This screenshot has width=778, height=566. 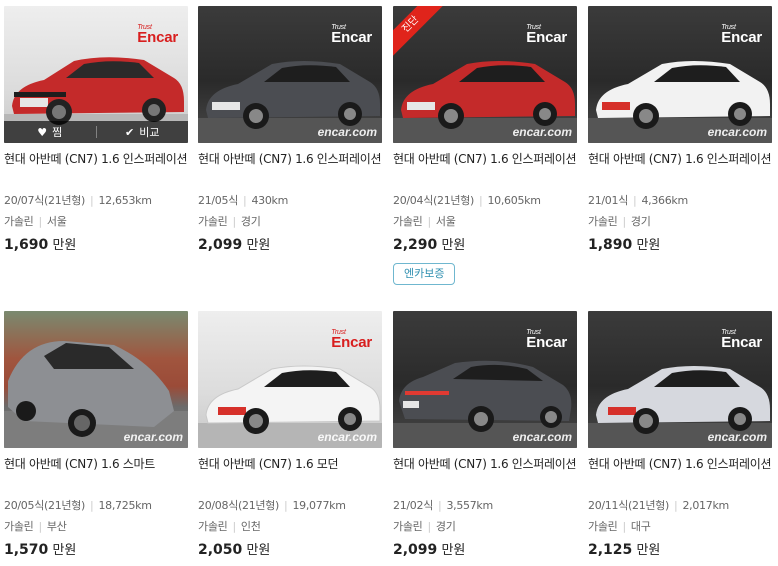 I want to click on car-fuel-region: 가솔린 | 대구, so click(x=619, y=526).